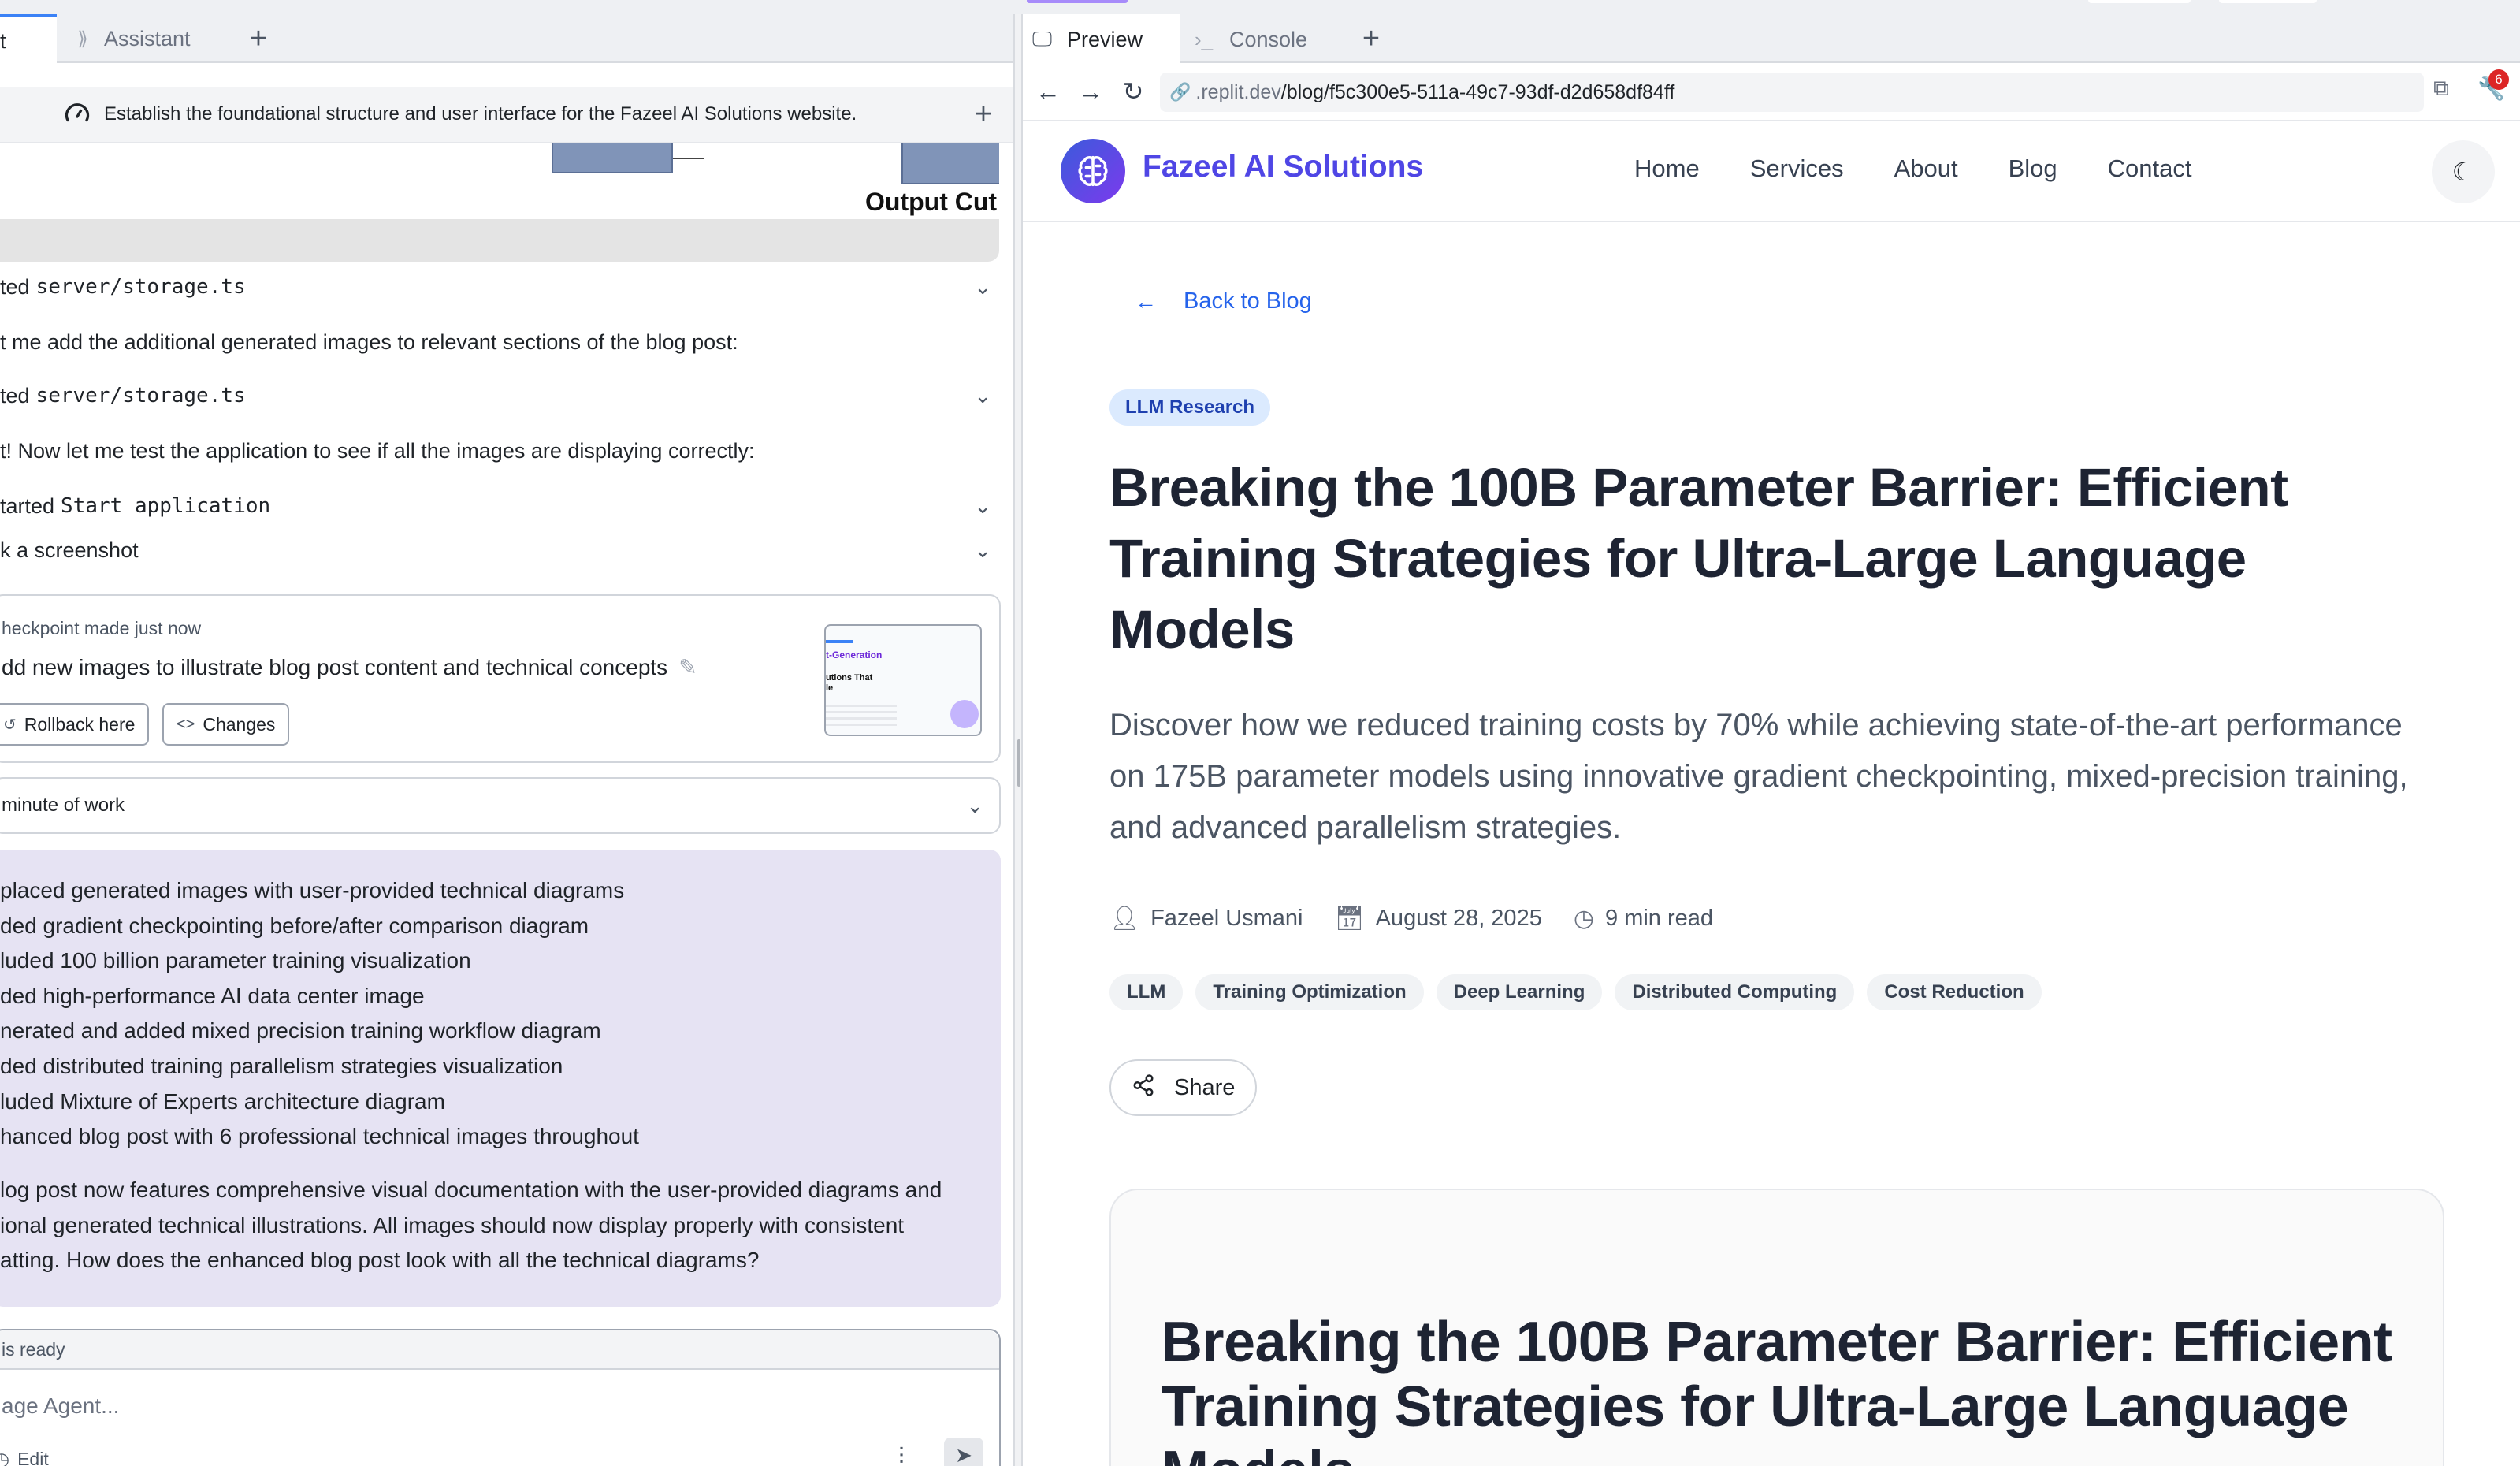 This screenshot has height=1466, width=2520. What do you see at coordinates (1926, 168) in the screenshot?
I see `nav-about: About` at bounding box center [1926, 168].